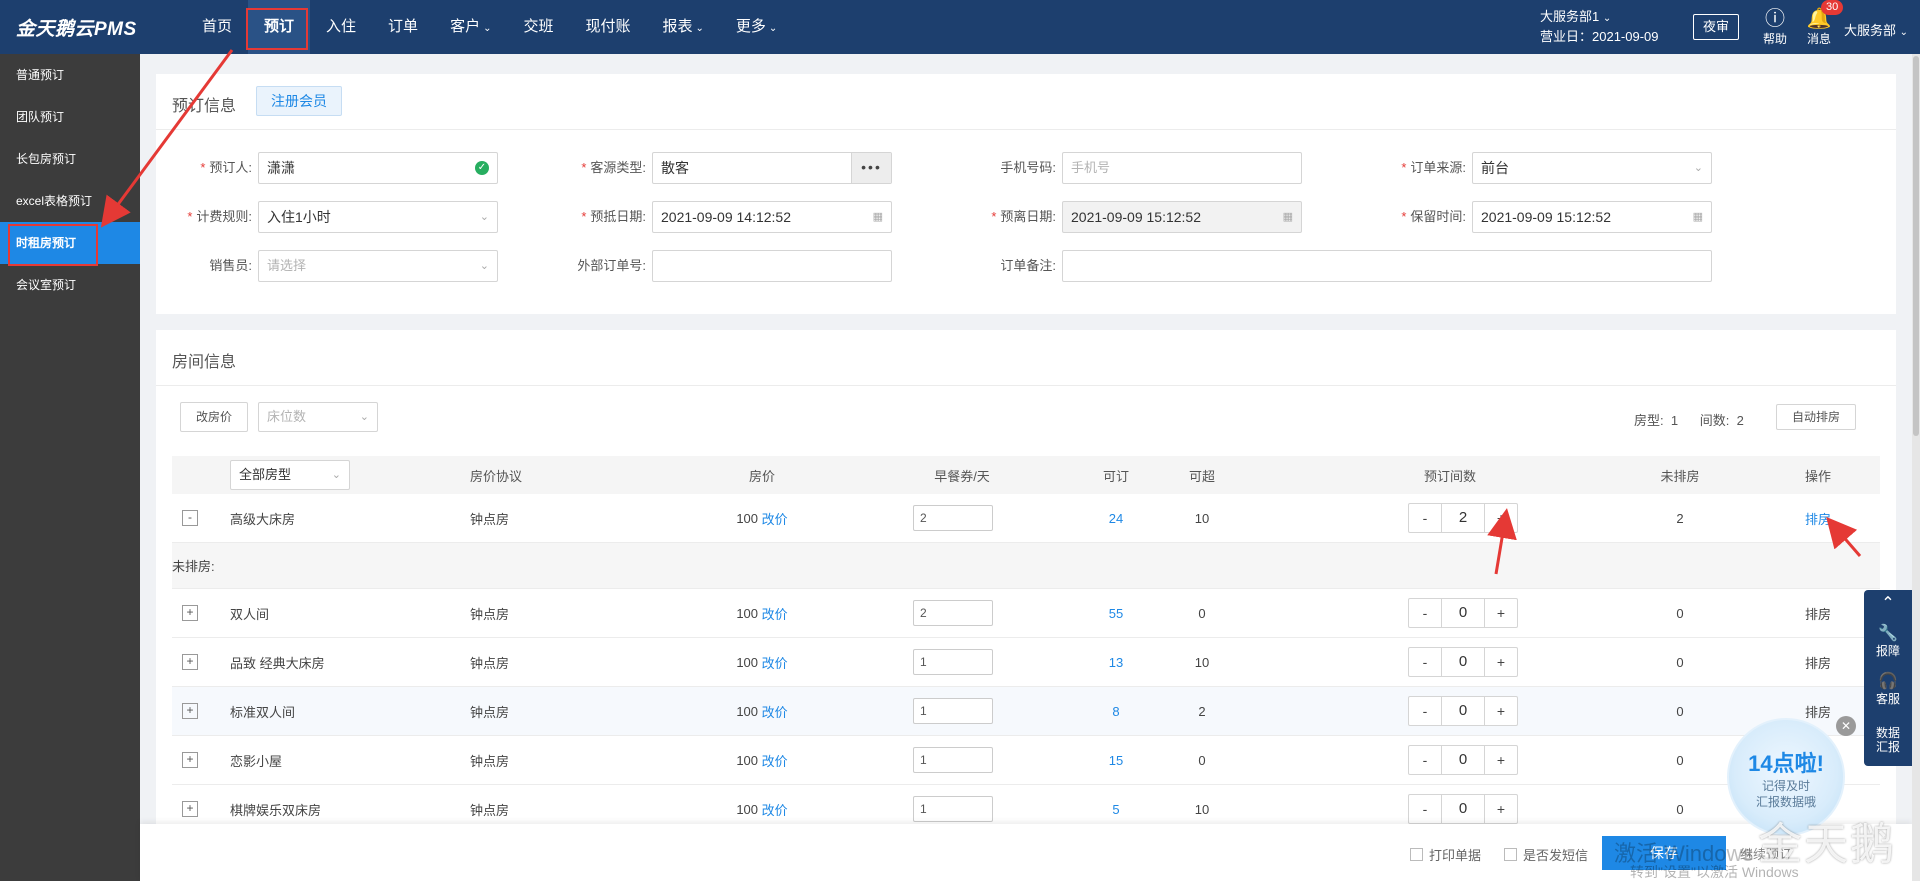  Describe the element at coordinates (378, 266) in the screenshot. I see `sales-select: 请选择 ⌄` at that location.